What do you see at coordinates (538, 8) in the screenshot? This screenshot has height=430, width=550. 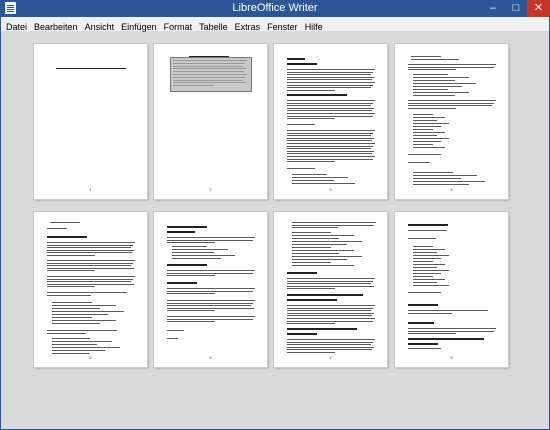 I see `close-icon: ✕` at bounding box center [538, 8].